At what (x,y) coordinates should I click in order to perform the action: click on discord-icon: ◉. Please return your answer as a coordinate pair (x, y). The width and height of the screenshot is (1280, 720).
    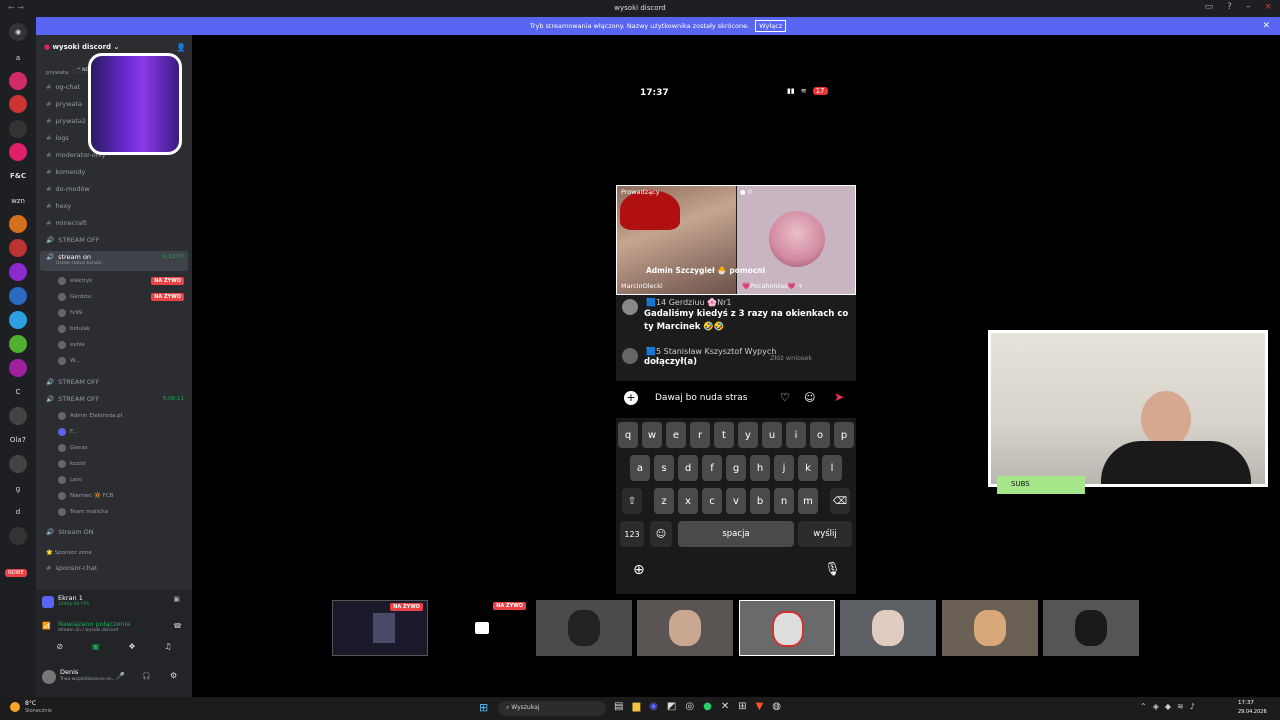
    Looking at the image, I should click on (653, 706).